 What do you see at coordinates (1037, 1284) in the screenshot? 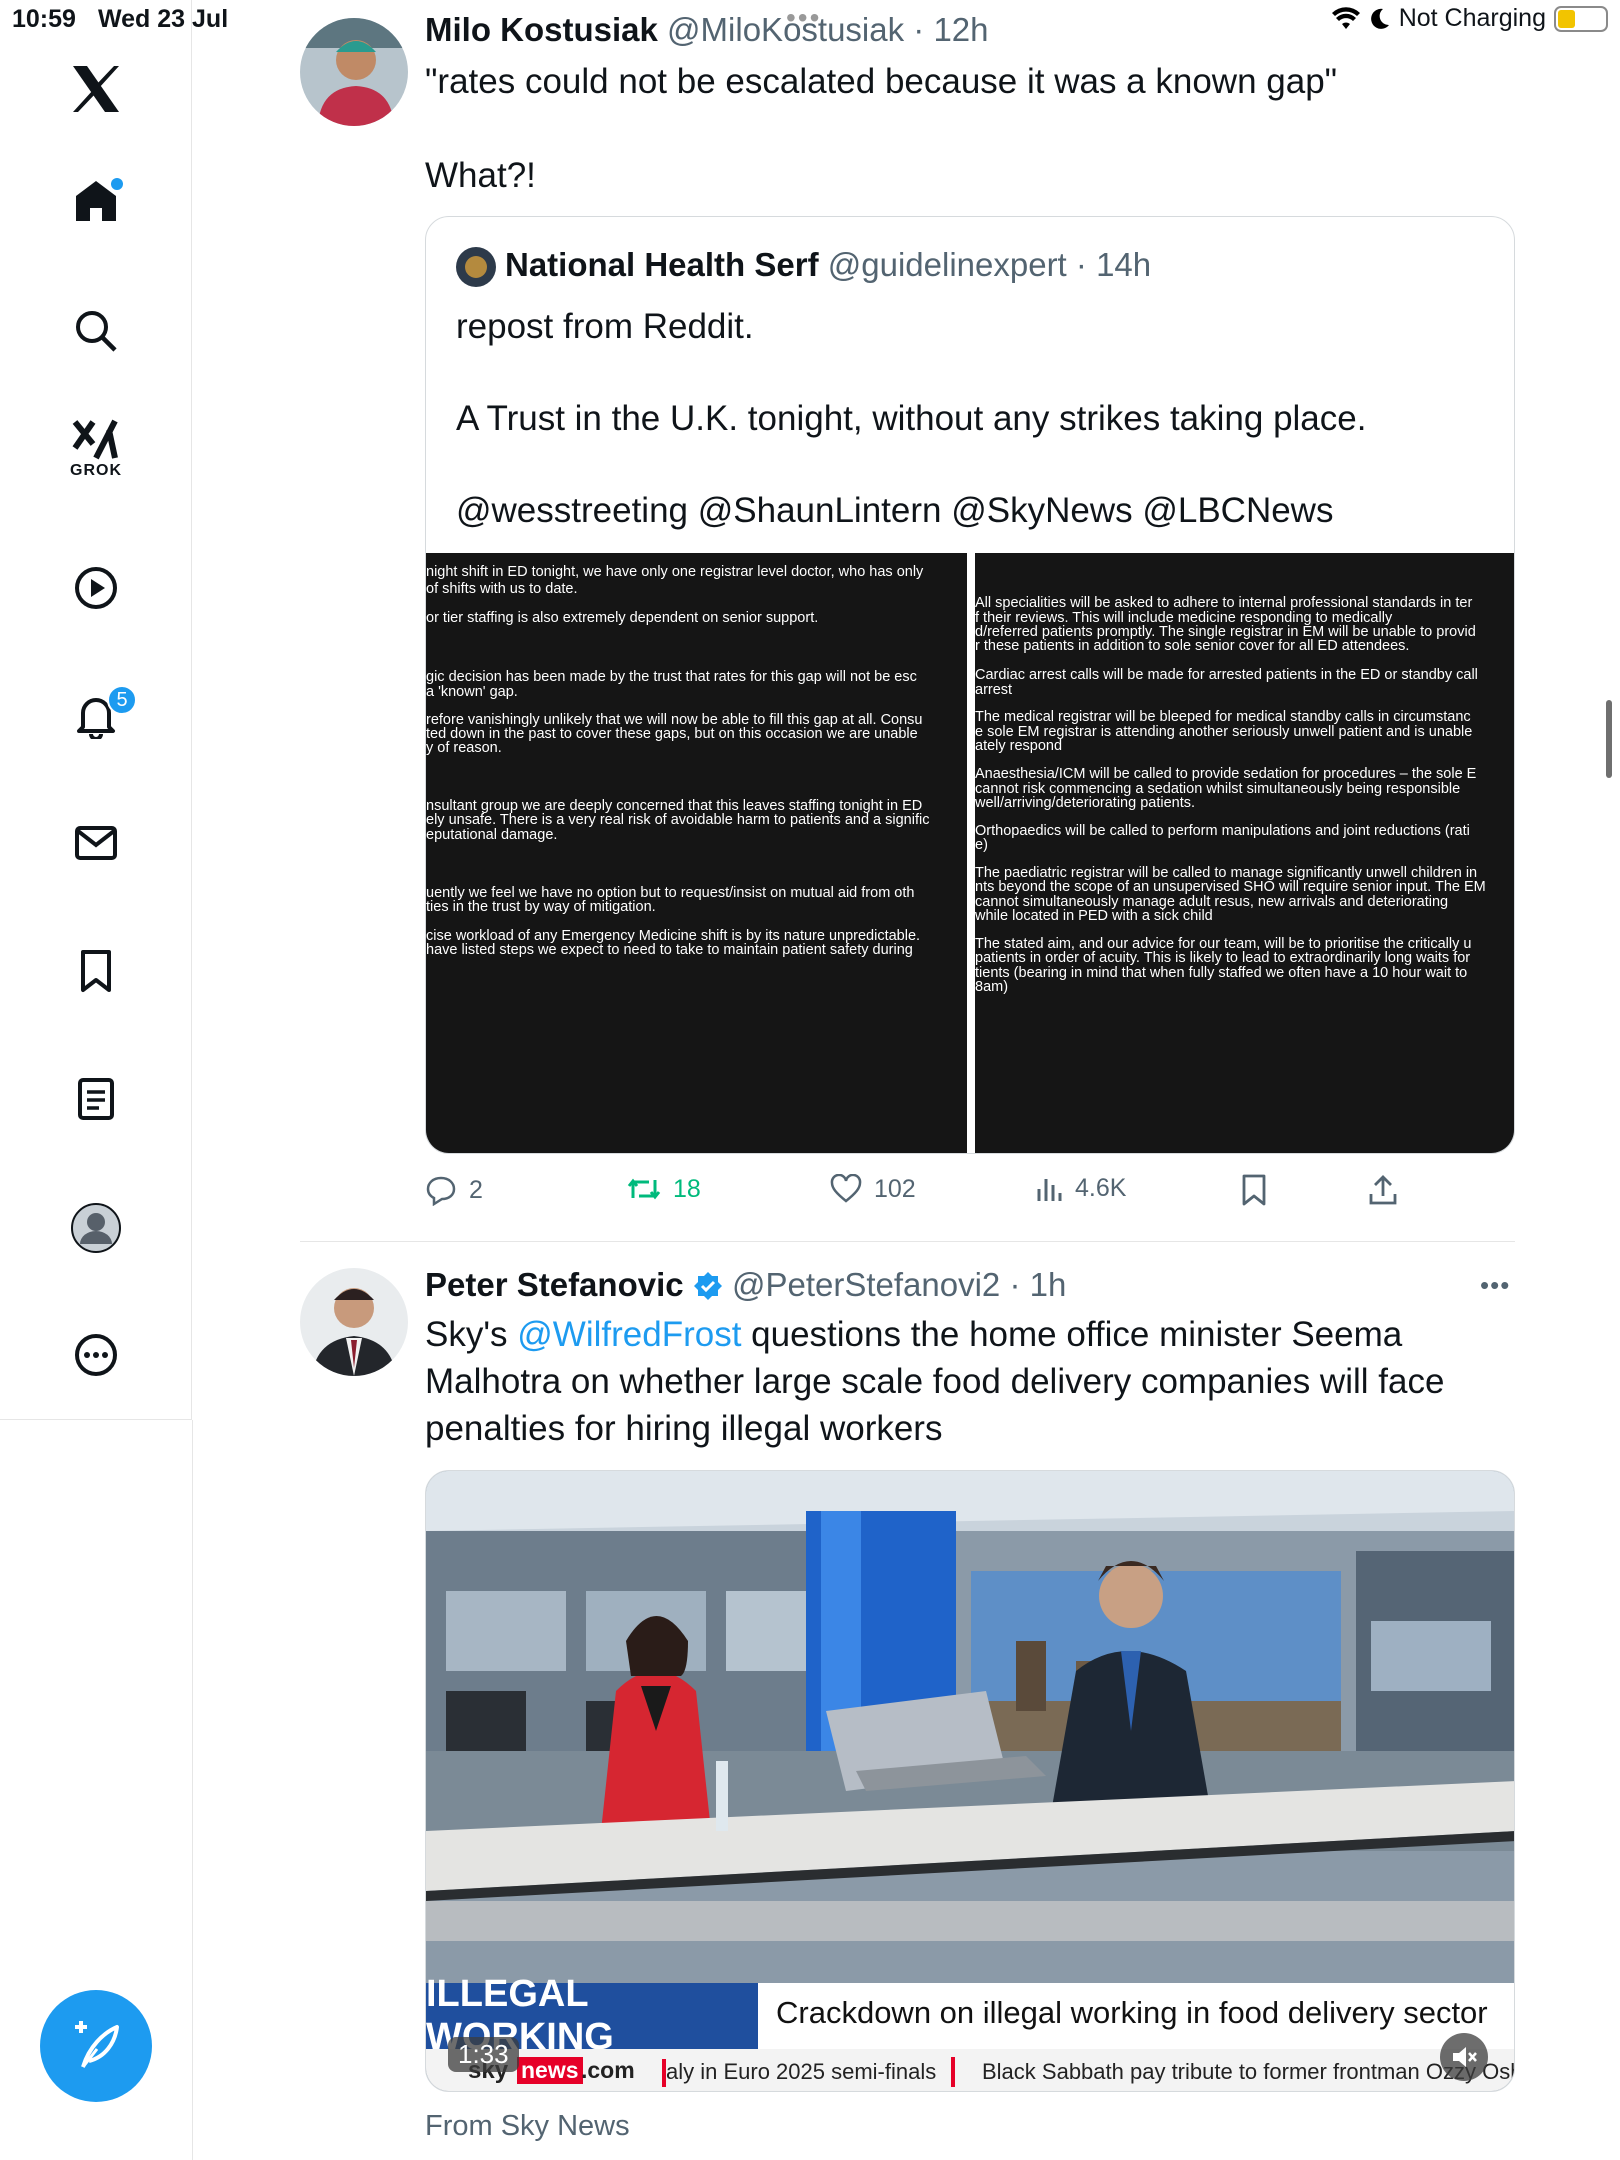
I see `tweet2-time: · 1h` at bounding box center [1037, 1284].